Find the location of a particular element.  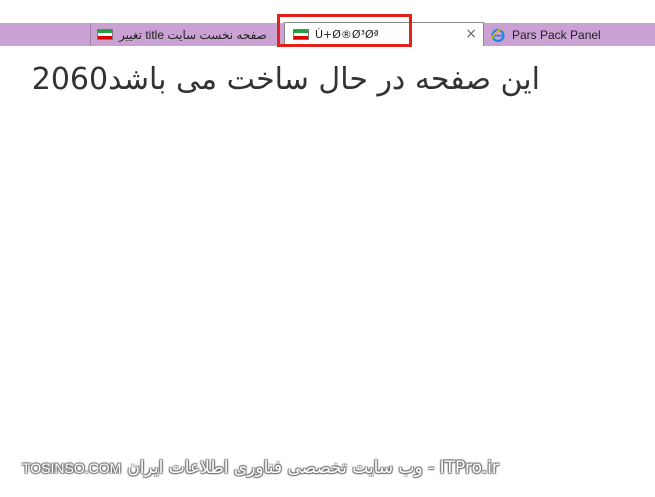

watermark-brand: TOSINSO.COM is located at coordinates (72, 468).